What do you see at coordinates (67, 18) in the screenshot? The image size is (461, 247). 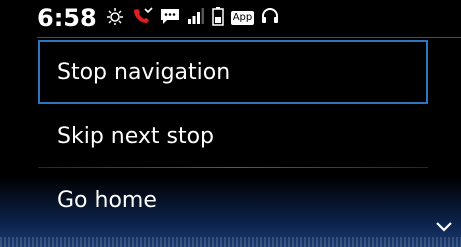 I see `status-time: 6:58` at bounding box center [67, 18].